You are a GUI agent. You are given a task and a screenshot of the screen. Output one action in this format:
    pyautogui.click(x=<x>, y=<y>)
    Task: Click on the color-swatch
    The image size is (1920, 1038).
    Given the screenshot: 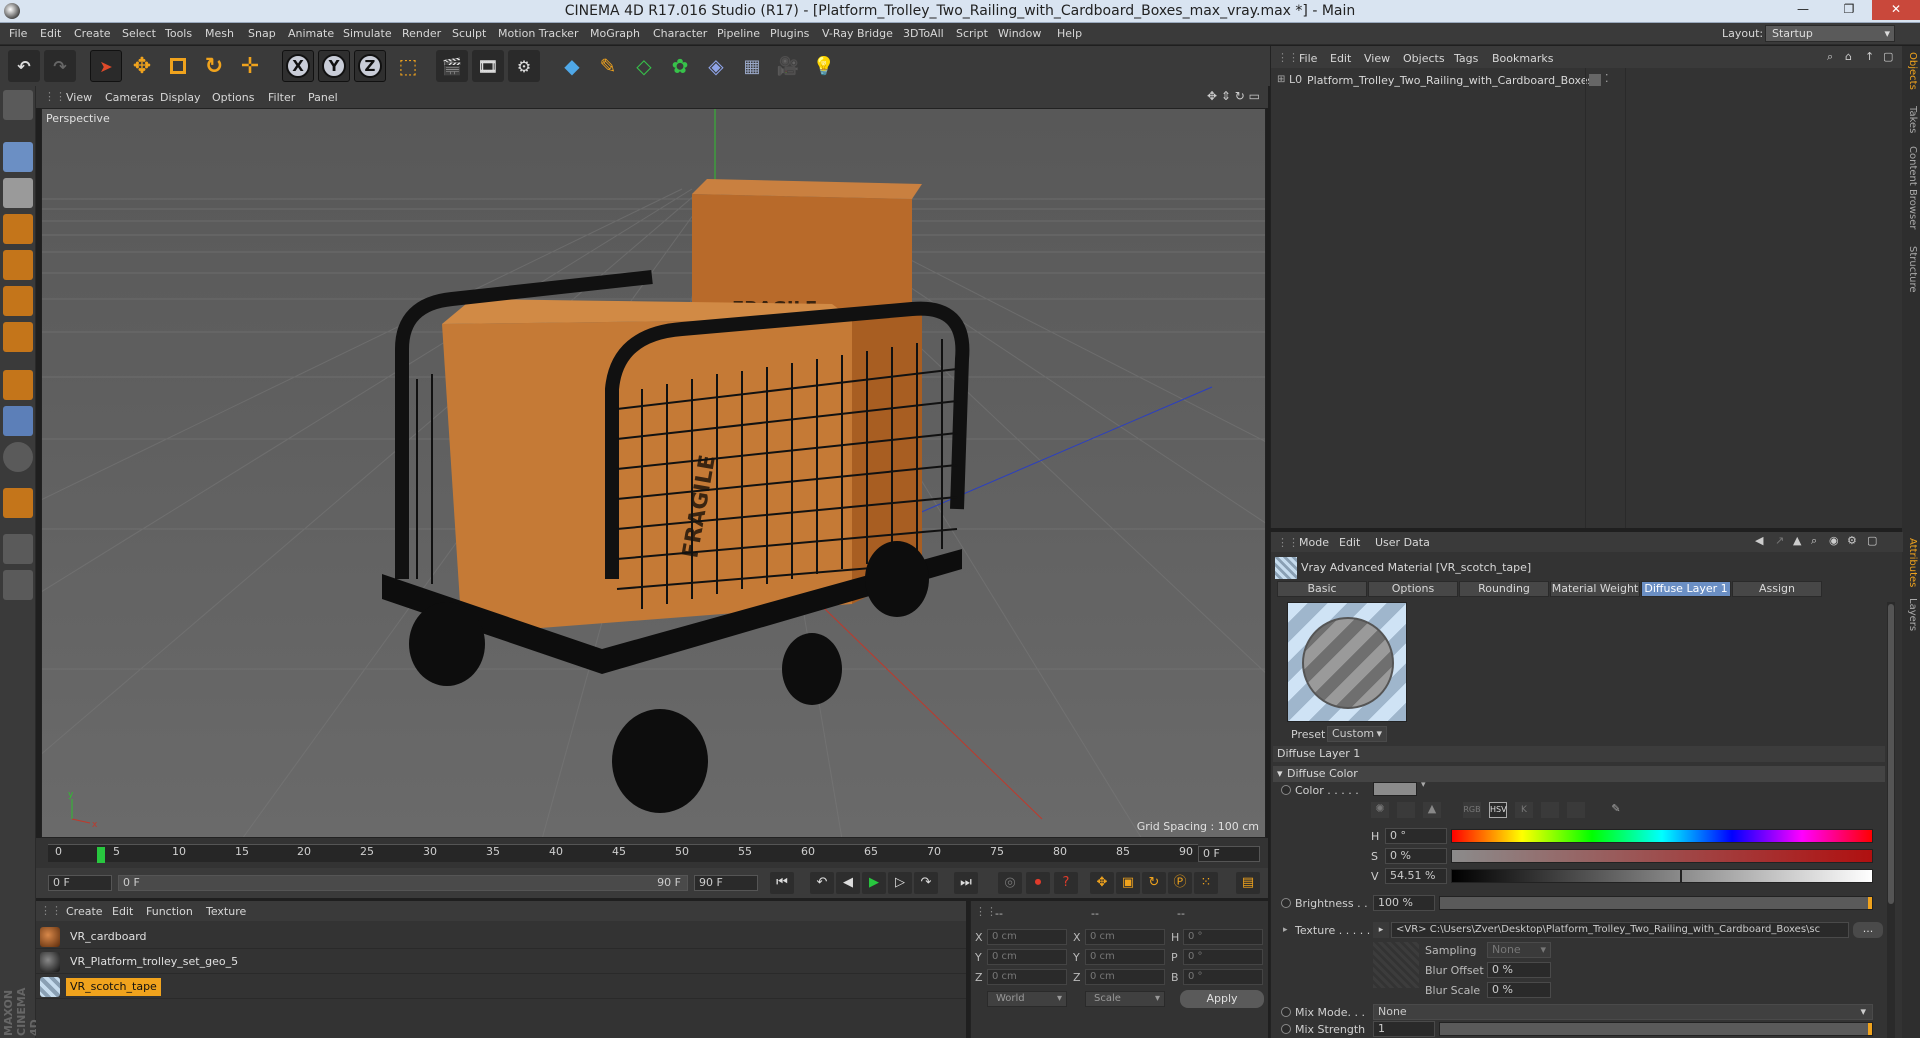 What is the action you would take?
    pyautogui.click(x=1395, y=789)
    